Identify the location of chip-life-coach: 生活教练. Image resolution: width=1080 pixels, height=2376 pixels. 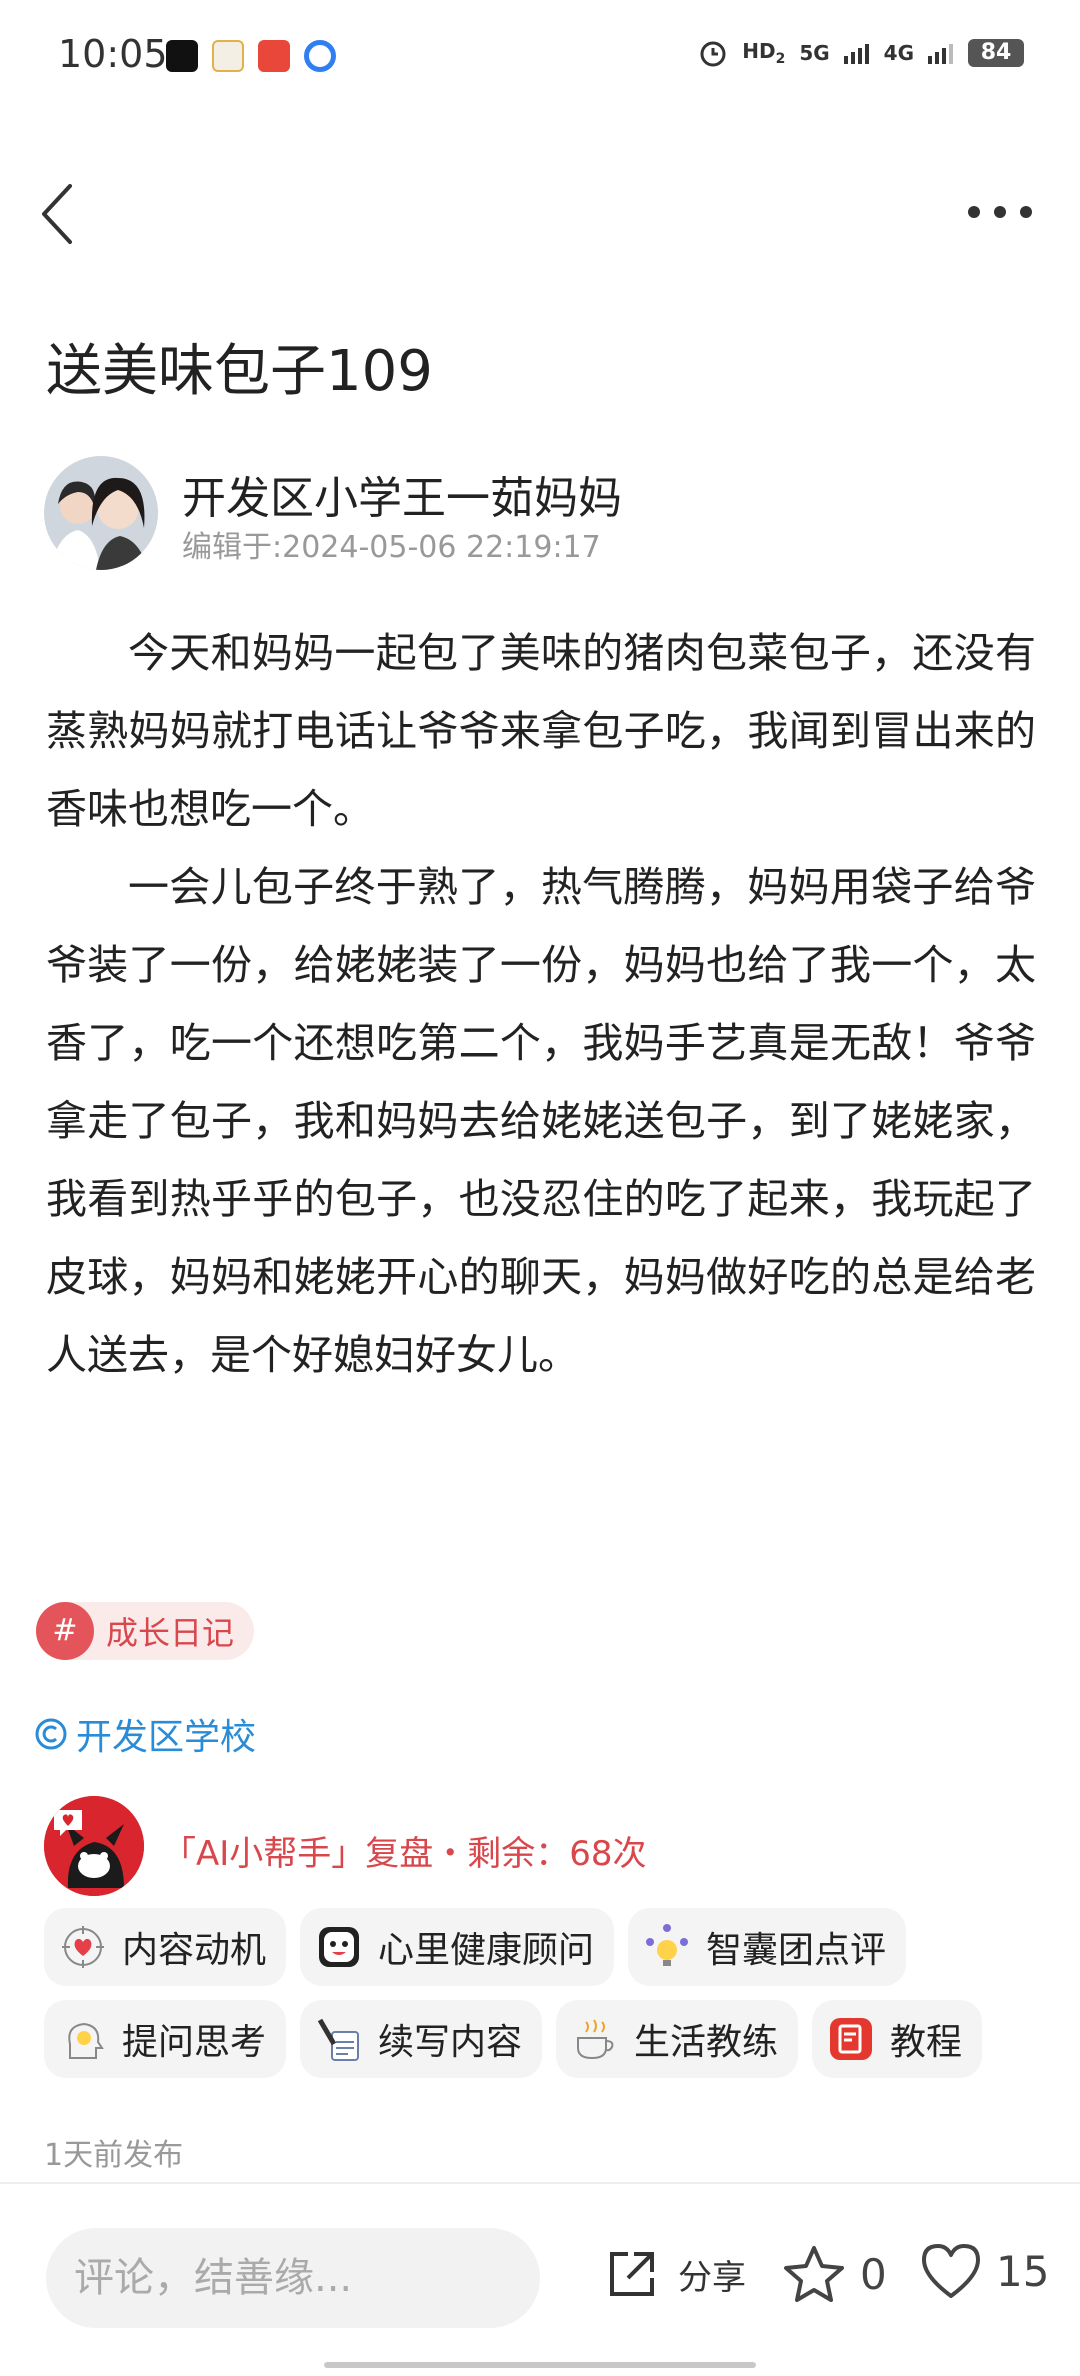
(677, 2039).